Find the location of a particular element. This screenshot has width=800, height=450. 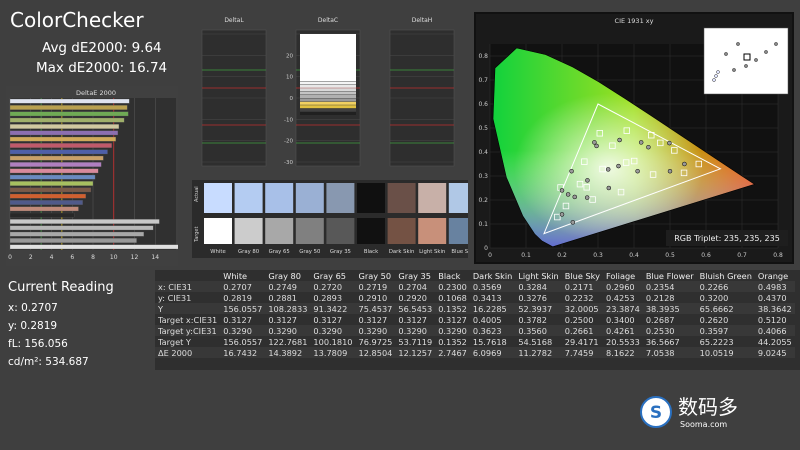

swatch-label: Black is located at coordinates (371, 252).